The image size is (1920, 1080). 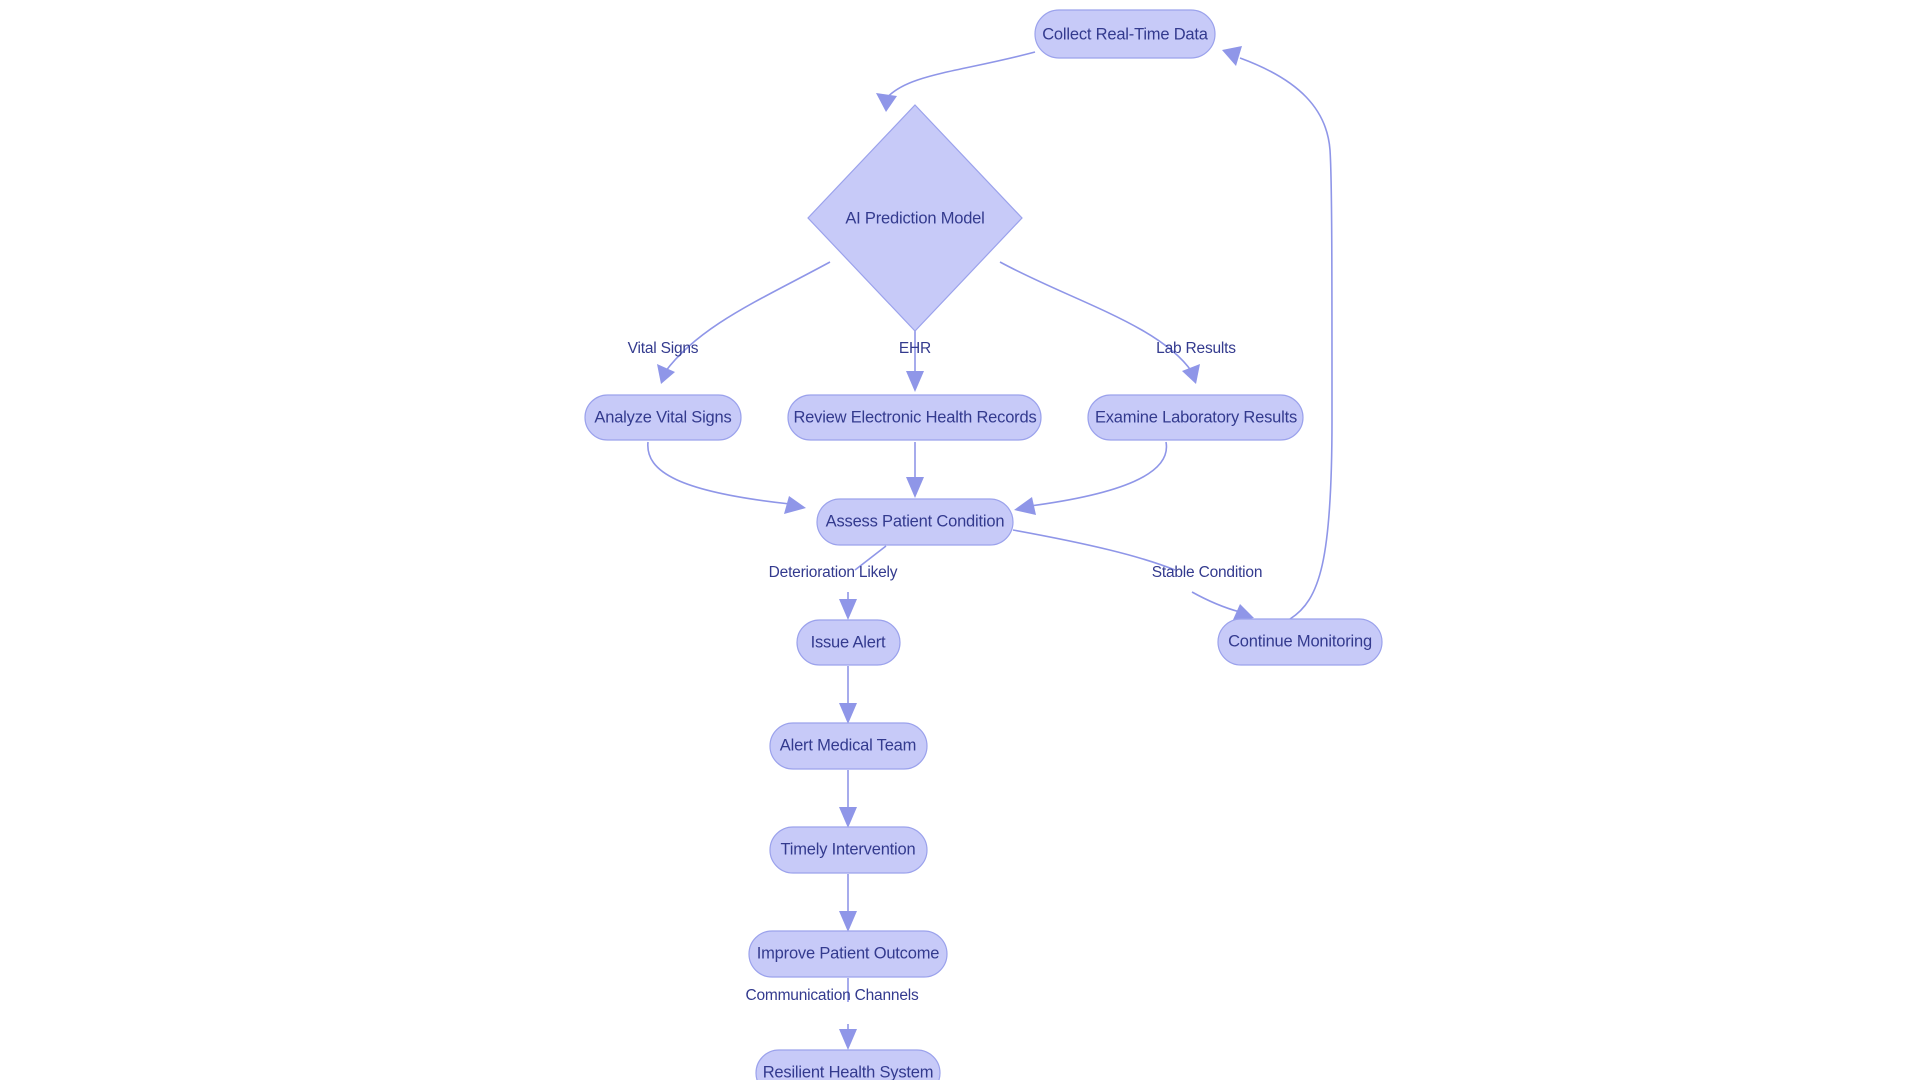 I want to click on edge-label-ehr: EHR, so click(x=915, y=348).